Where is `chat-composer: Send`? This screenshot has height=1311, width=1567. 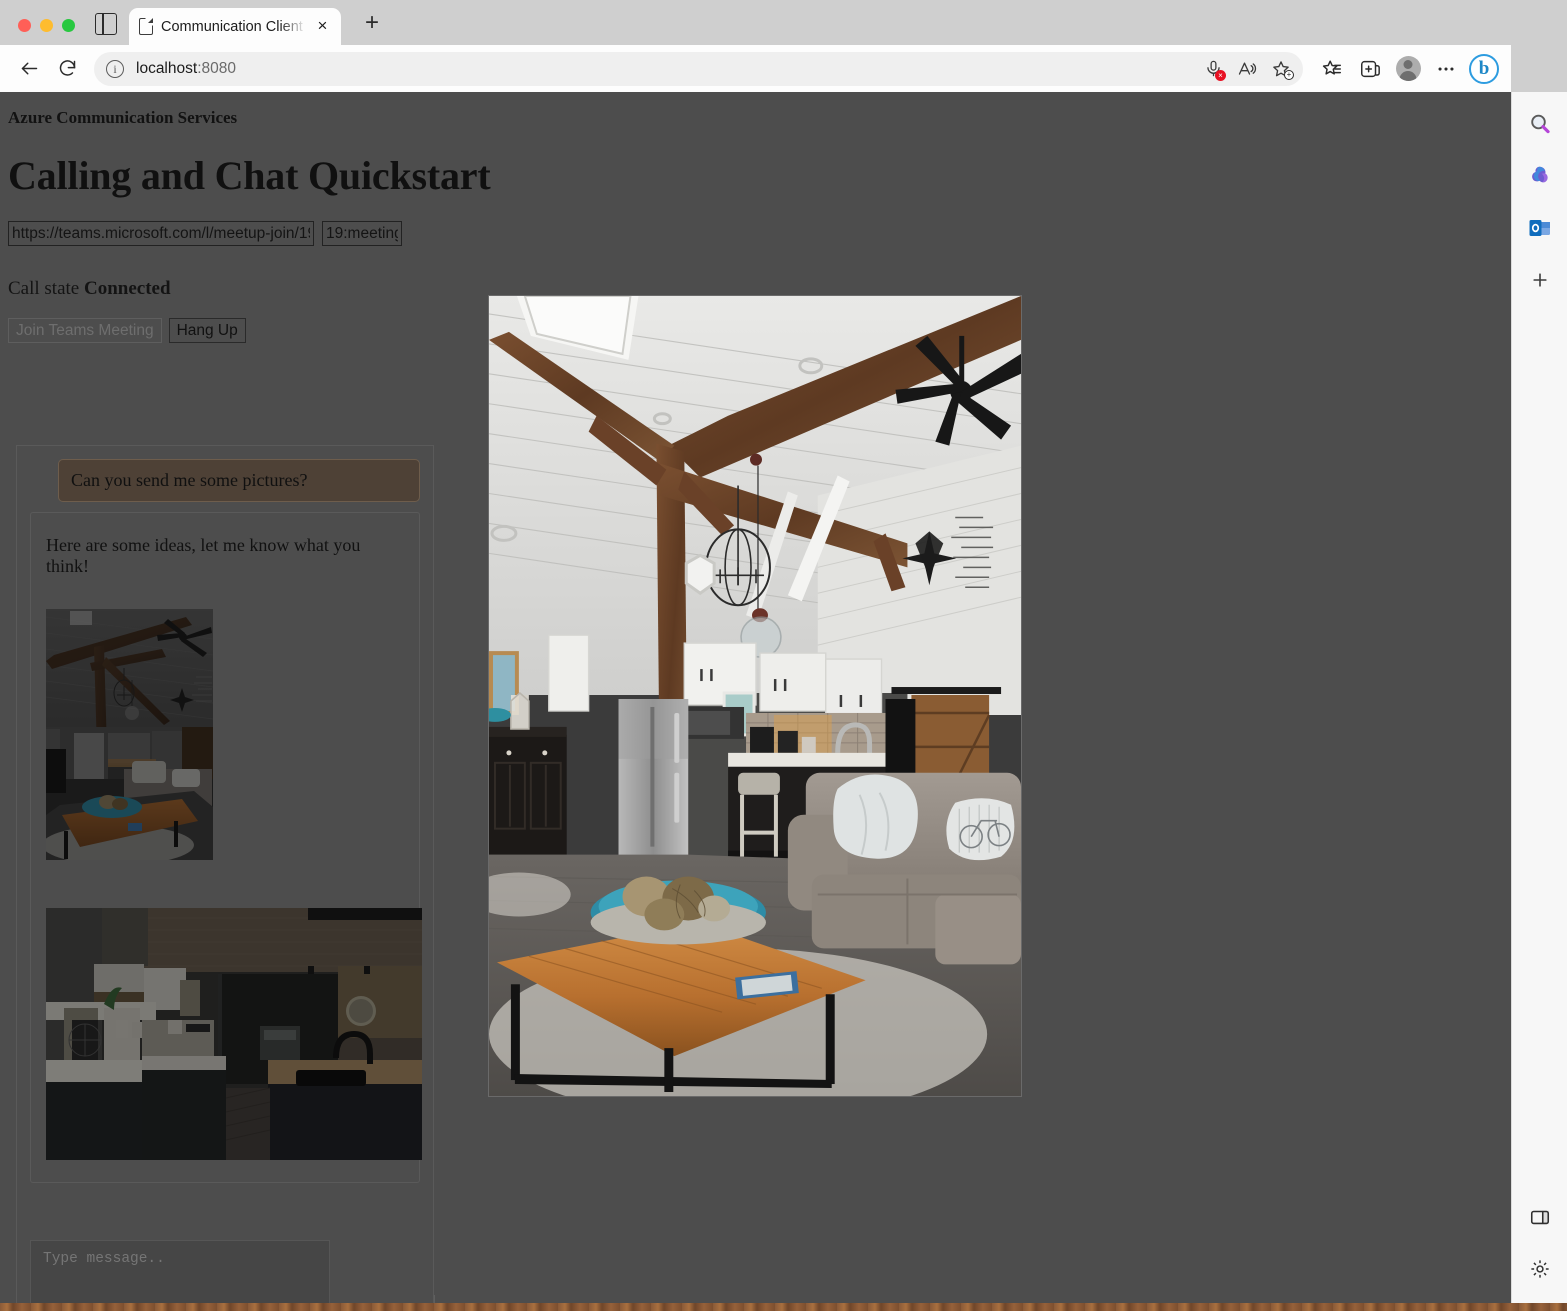
chat-composer: Send is located at coordinates (225, 1264).